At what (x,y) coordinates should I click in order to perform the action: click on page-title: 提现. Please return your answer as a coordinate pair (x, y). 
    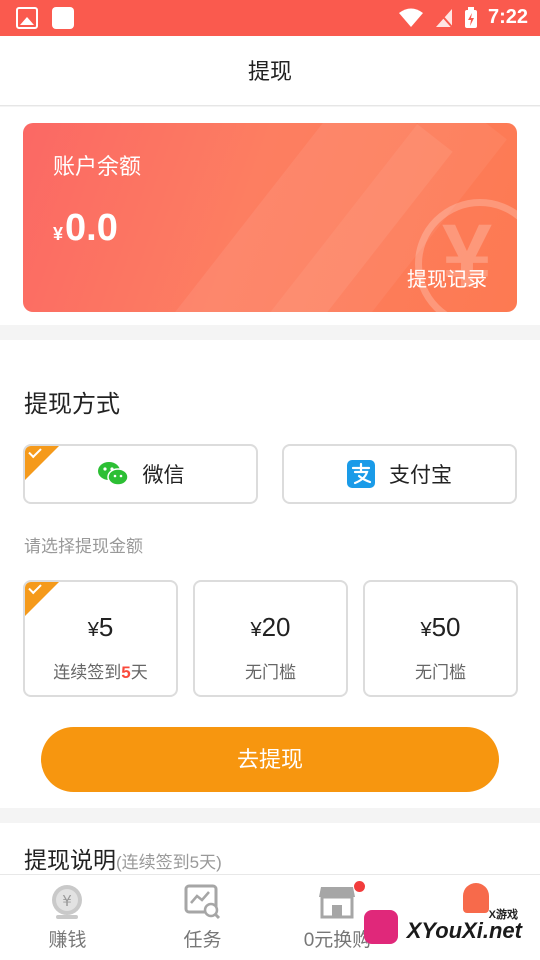
    Looking at the image, I should click on (270, 71).